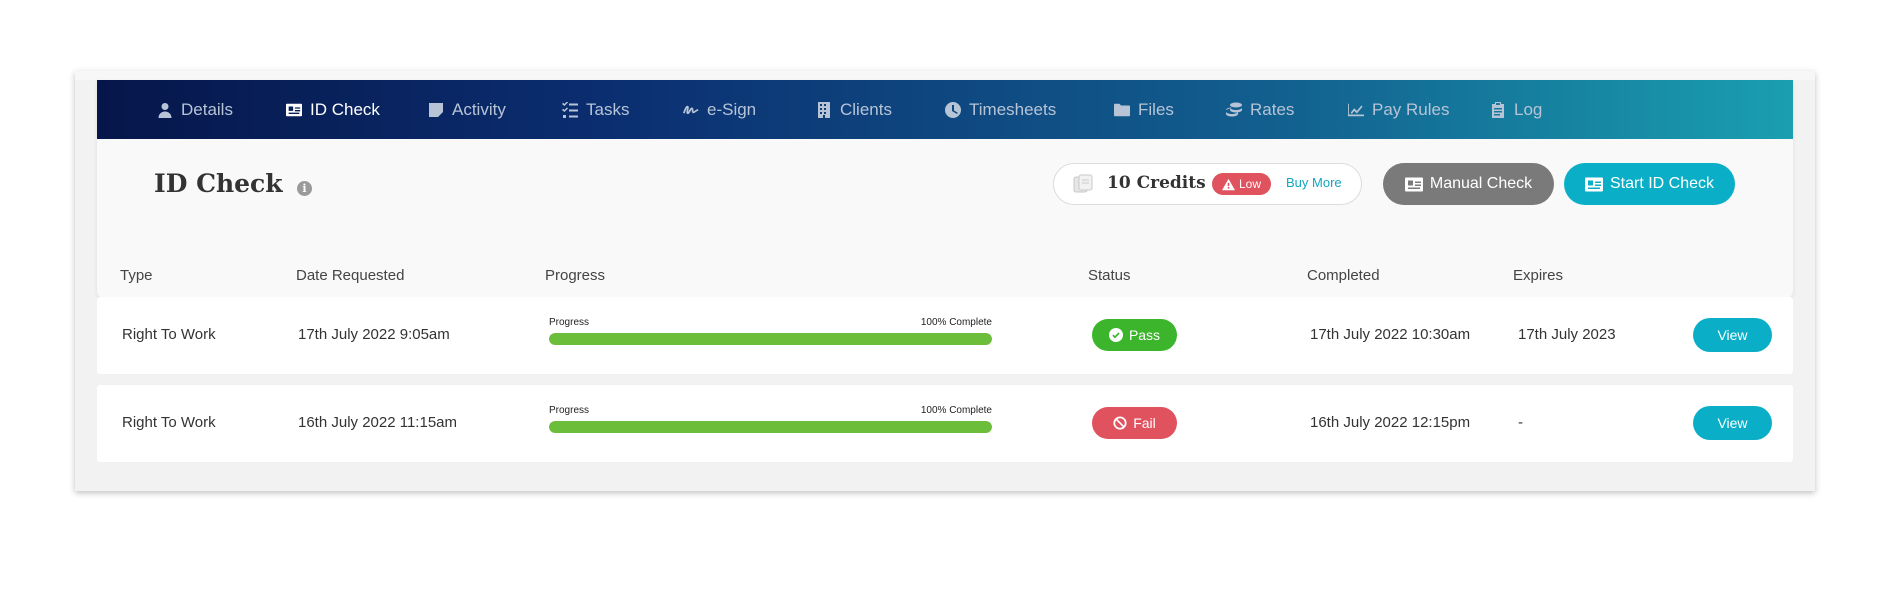 This screenshot has width=1887, height=594. Describe the element at coordinates (1528, 109) in the screenshot. I see `tab-label: Log` at that location.